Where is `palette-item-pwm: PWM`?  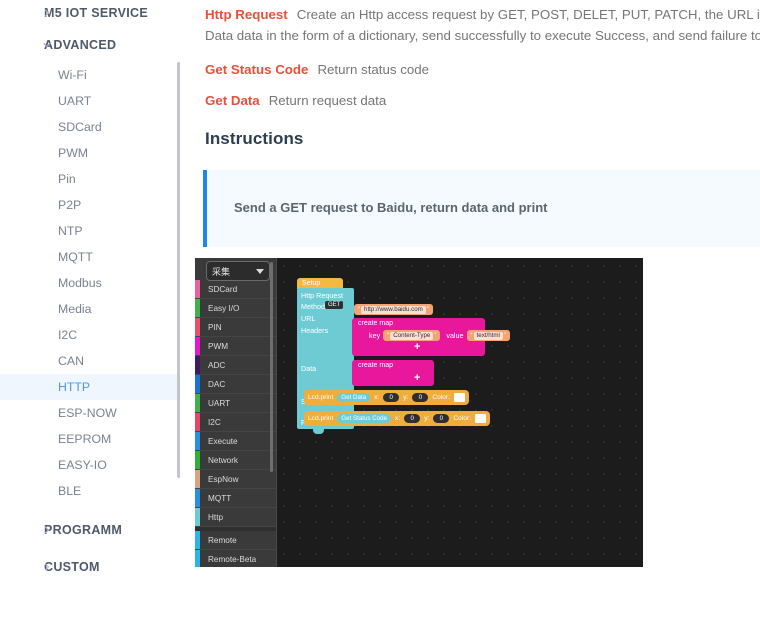
palette-item-pwm: PWM is located at coordinates (235, 346).